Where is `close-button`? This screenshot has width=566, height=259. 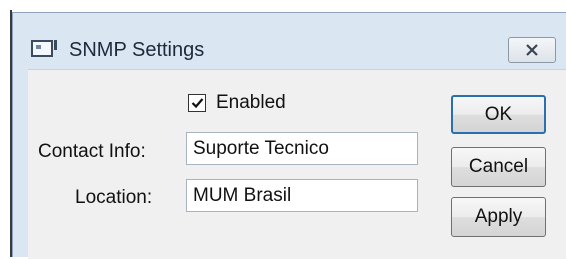 close-button is located at coordinates (532, 50).